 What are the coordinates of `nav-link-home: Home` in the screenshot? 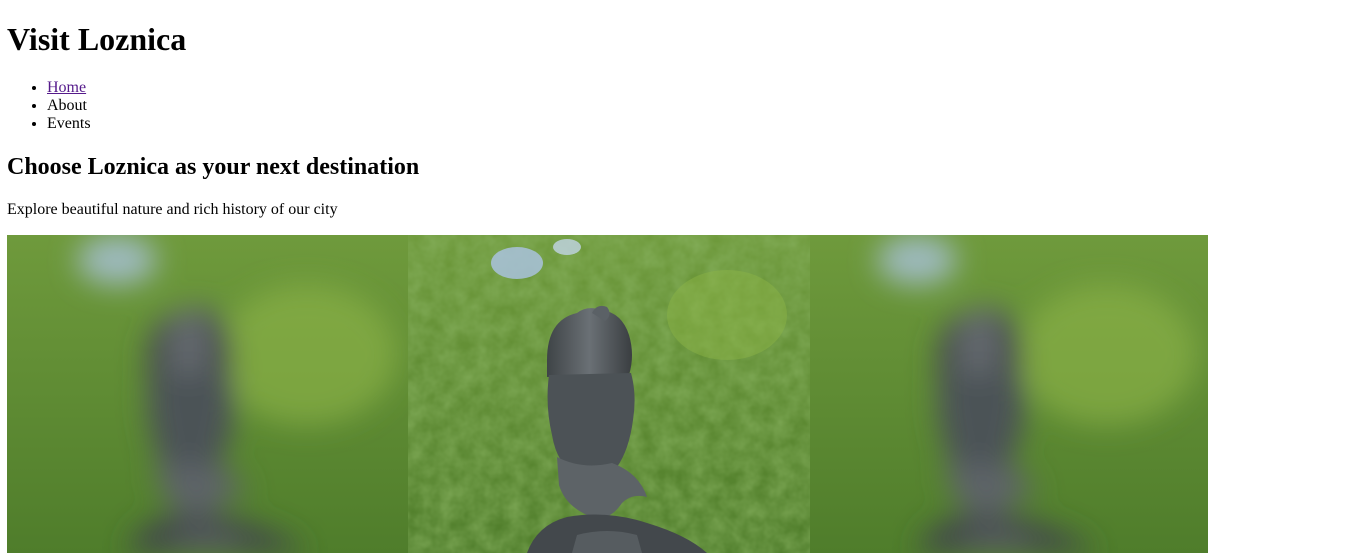 It's located at (66, 87).